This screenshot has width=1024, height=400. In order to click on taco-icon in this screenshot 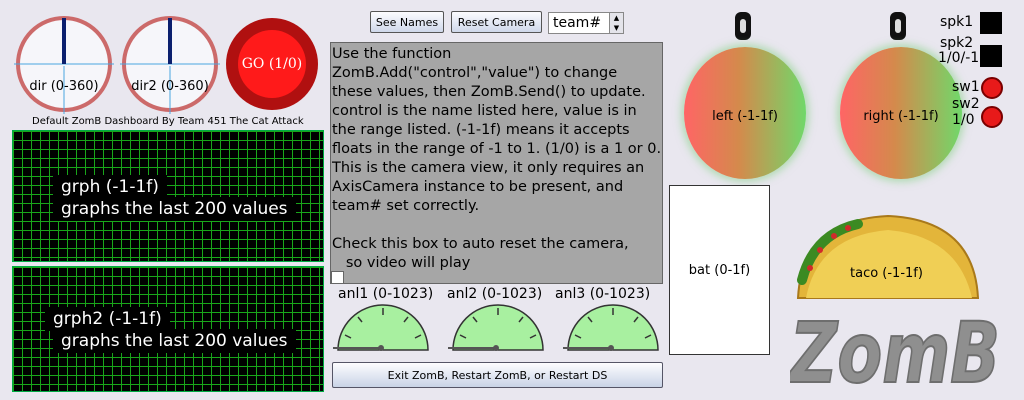, I will do `click(888, 260)`.